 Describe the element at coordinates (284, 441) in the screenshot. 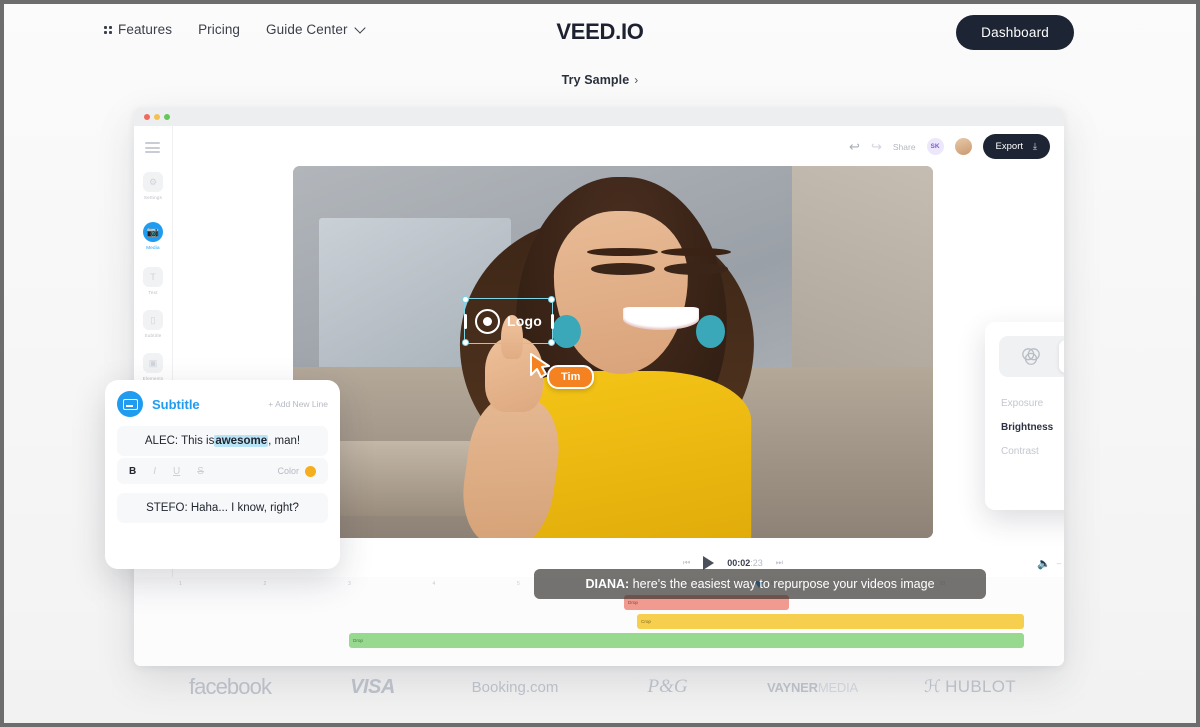

I see `subtitle-line1-post: , man!` at that location.